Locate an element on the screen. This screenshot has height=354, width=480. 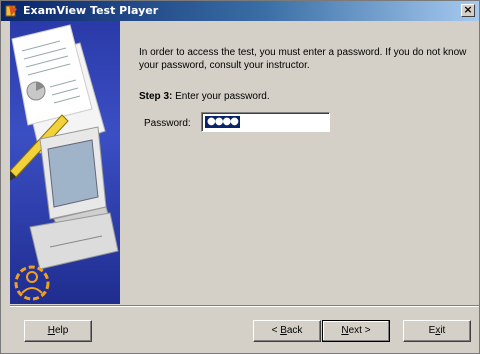
step-text: Enter your password. is located at coordinates (222, 96).